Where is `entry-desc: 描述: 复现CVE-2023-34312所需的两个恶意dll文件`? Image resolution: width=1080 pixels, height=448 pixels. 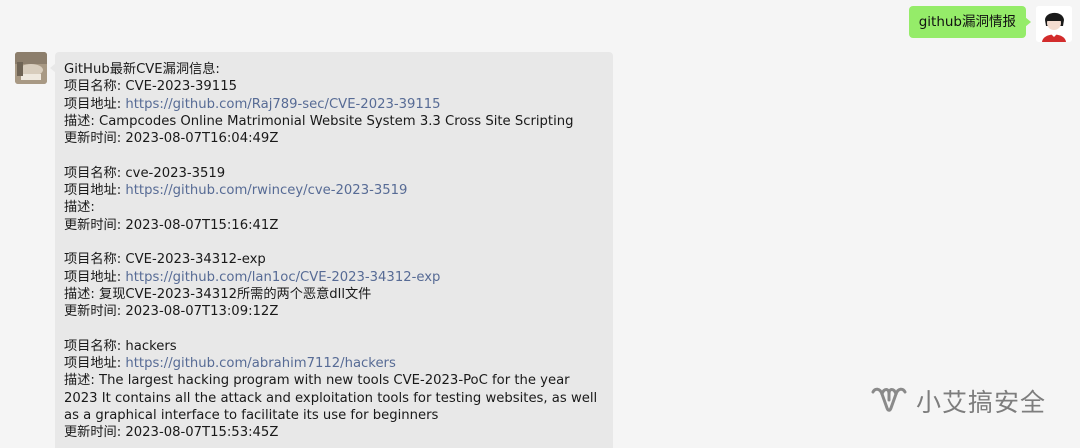
entry-desc: 描述: 复现CVE-2023-34312所需的两个恶意dll文件 is located at coordinates (338, 294).